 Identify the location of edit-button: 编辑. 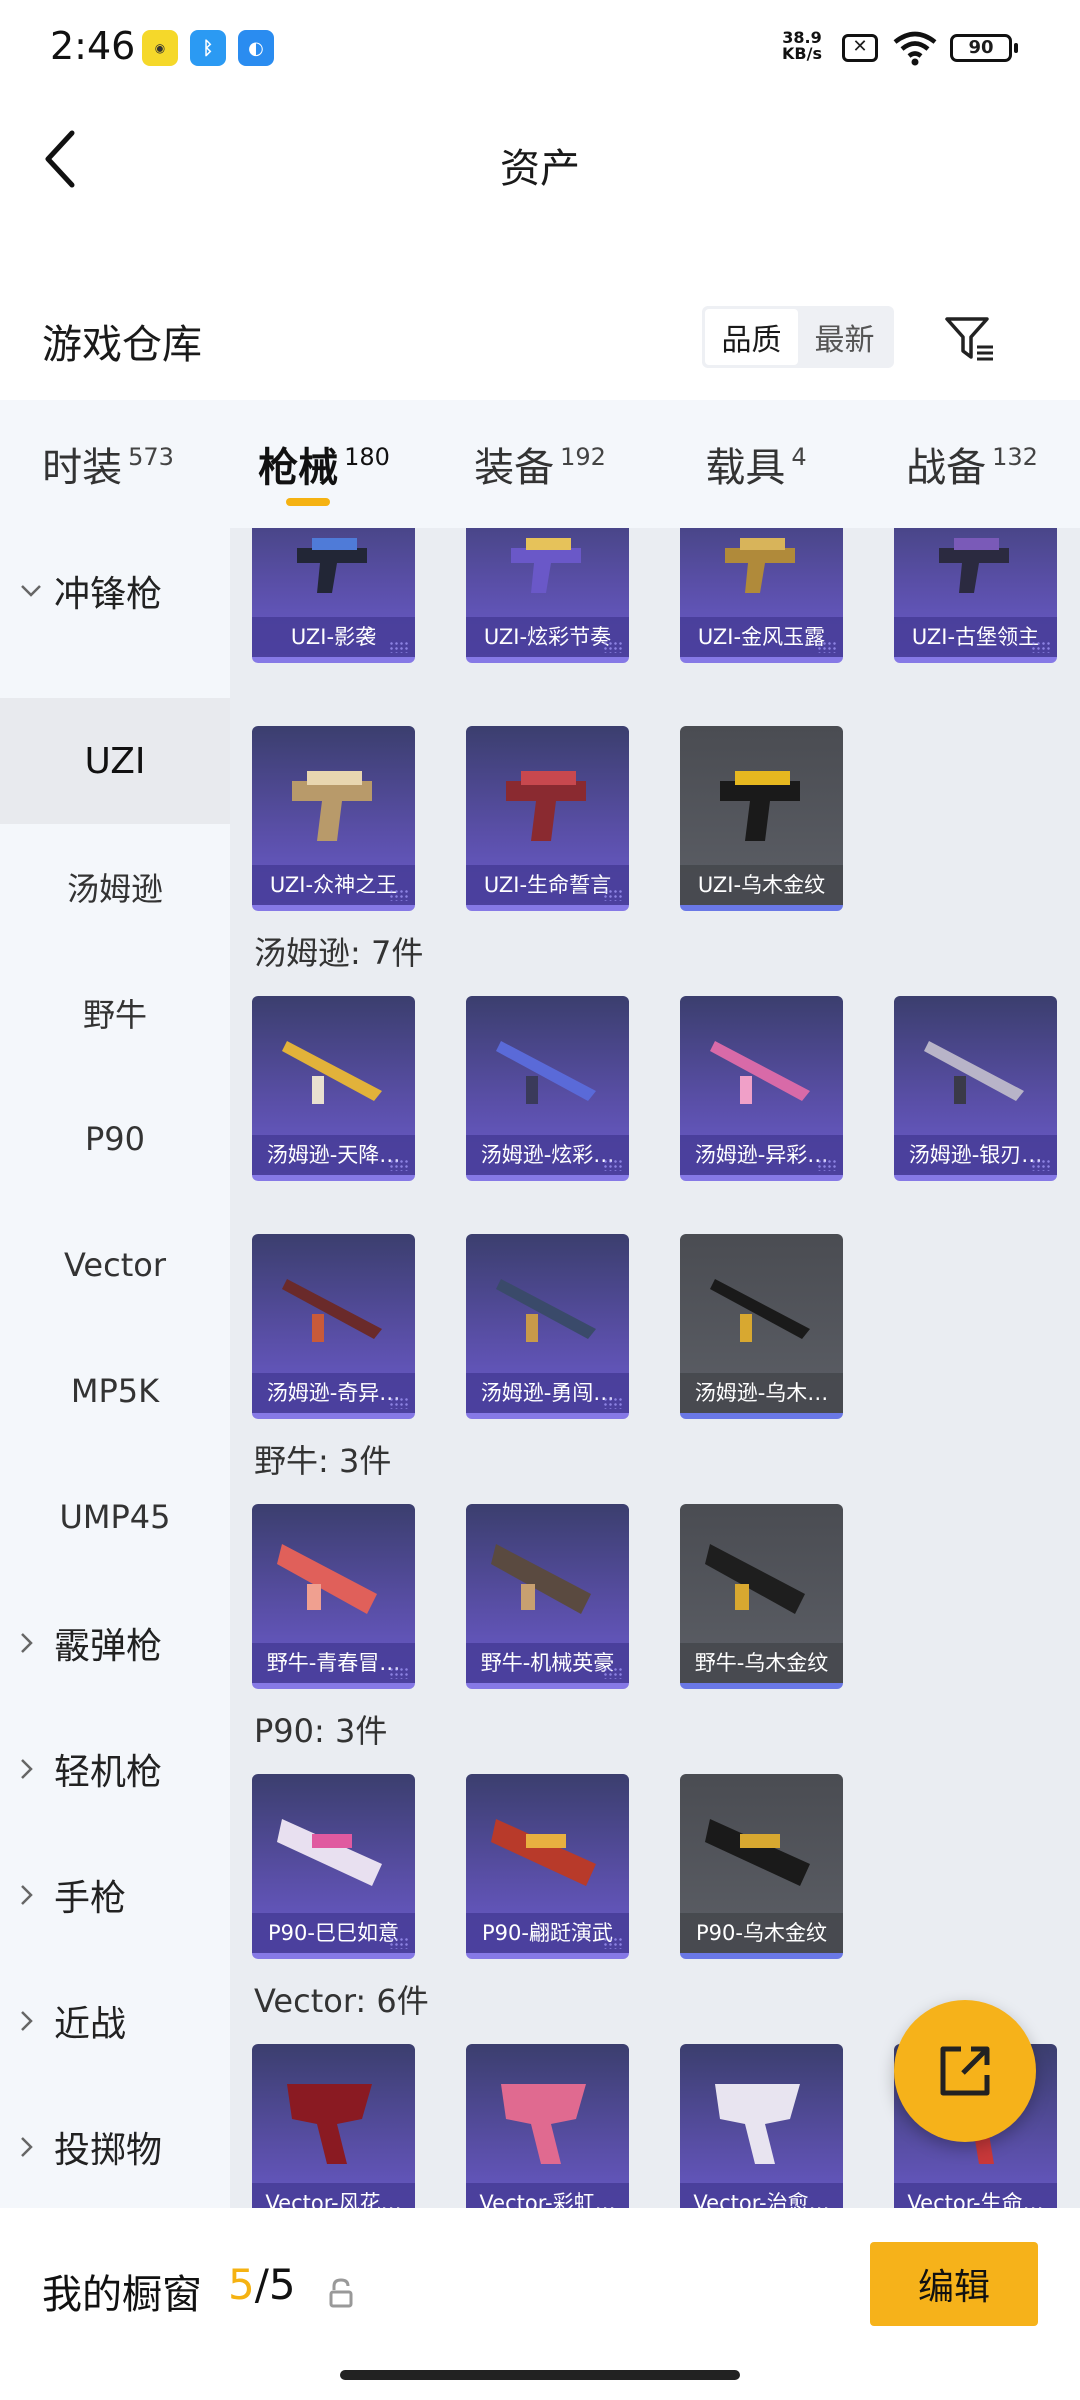
(954, 2284).